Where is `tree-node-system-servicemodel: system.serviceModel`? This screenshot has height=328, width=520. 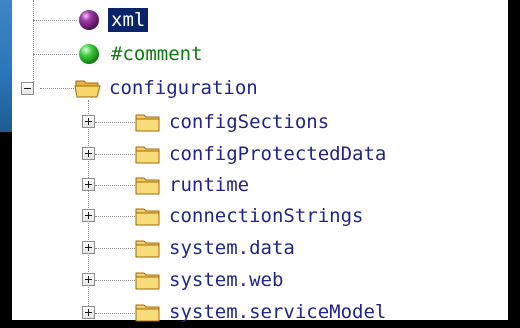
tree-node-system-servicemodel: system.serviceModel is located at coordinates (261, 312).